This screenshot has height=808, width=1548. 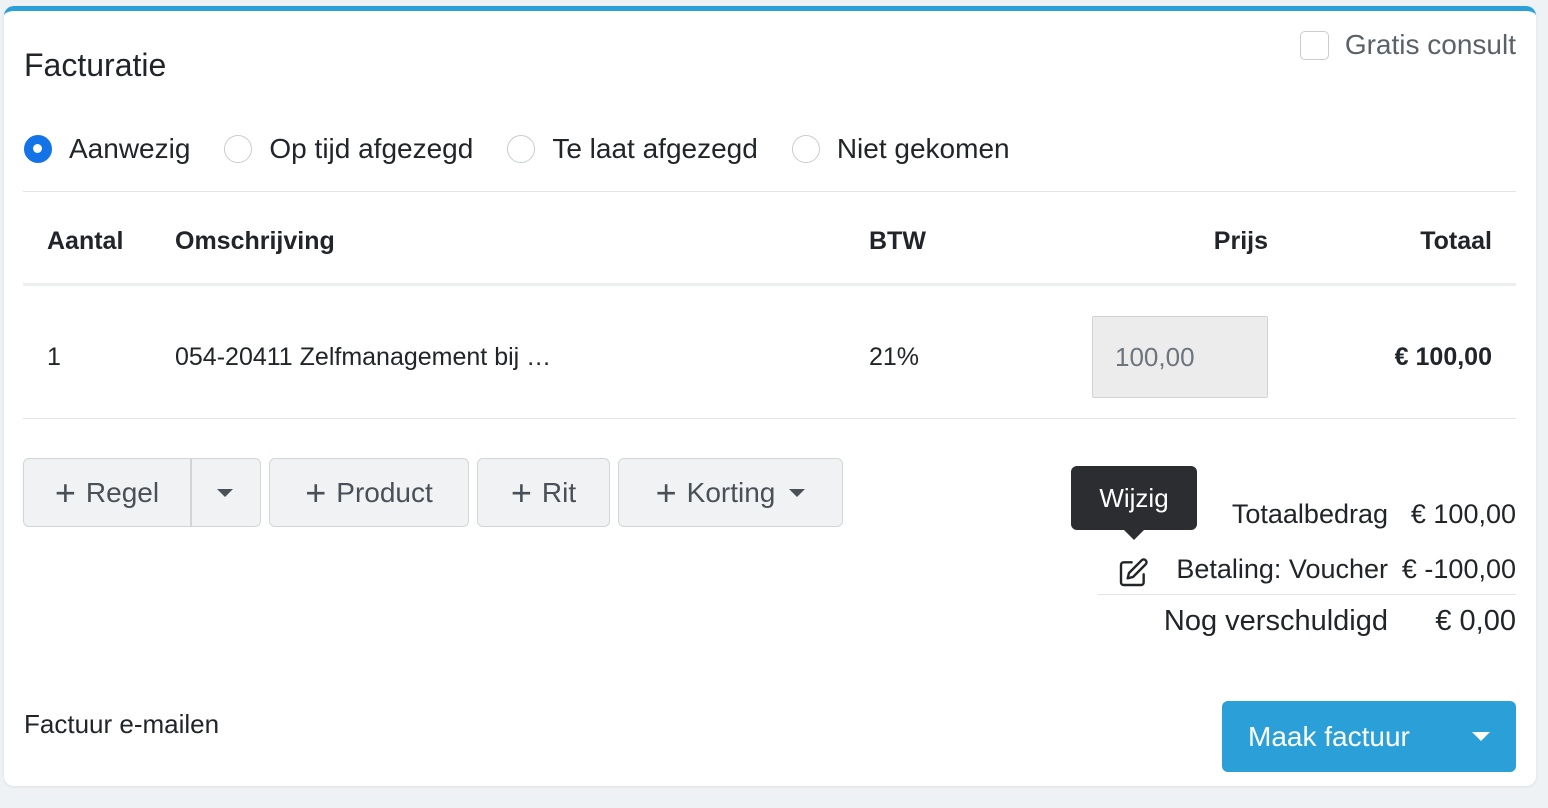 I want to click on edit-icon, so click(x=1133, y=573).